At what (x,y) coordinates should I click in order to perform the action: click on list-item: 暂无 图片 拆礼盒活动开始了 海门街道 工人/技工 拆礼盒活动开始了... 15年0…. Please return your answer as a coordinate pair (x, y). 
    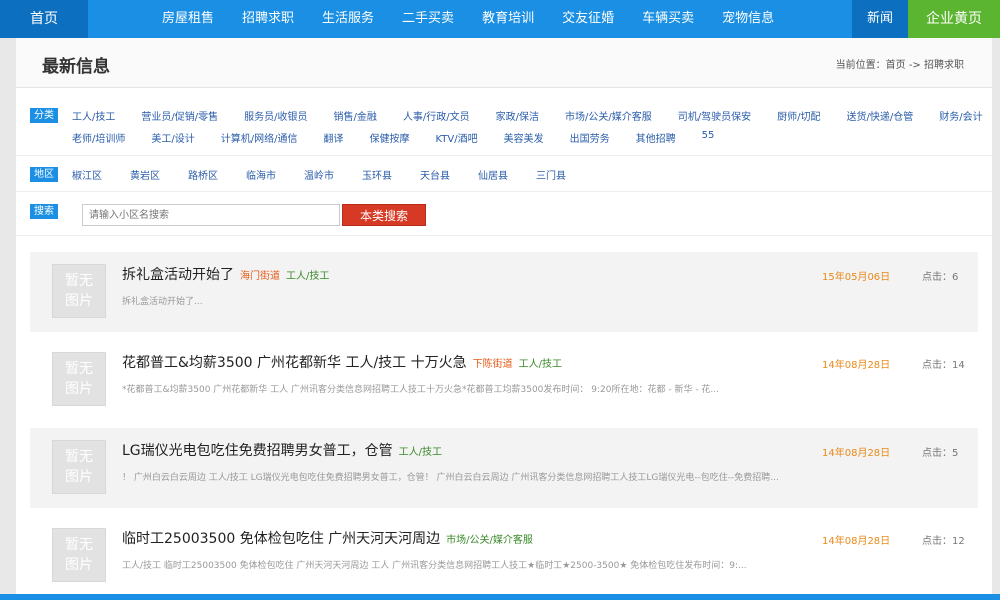
    Looking at the image, I should click on (504, 292).